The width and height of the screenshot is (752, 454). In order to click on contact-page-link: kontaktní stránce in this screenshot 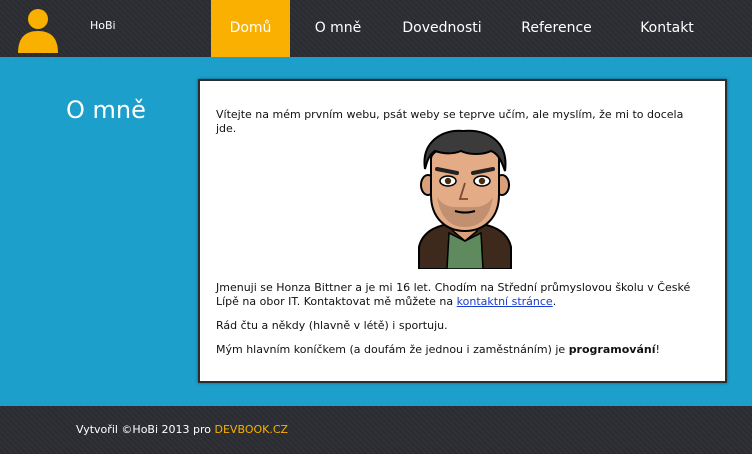, I will do `click(505, 301)`.